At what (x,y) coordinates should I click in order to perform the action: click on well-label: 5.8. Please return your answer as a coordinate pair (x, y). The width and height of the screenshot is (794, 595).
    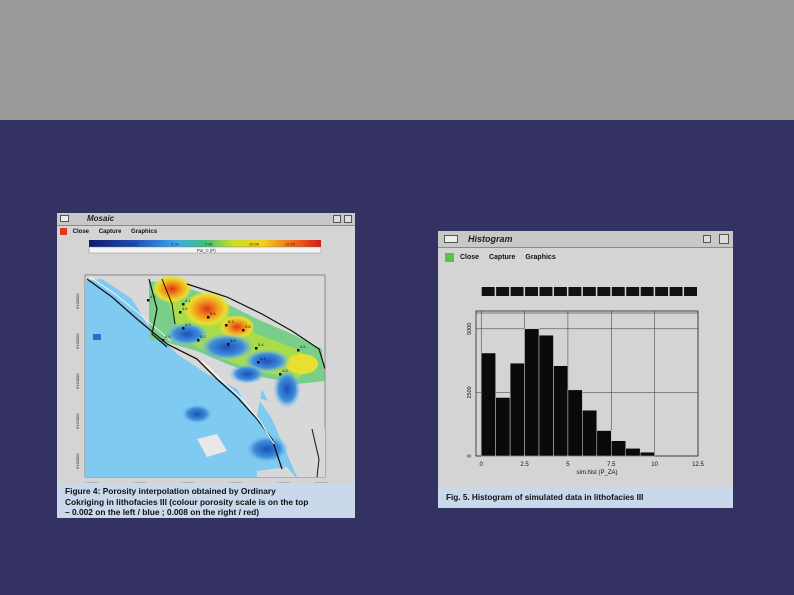
    Looking at the image, I should click on (248, 326).